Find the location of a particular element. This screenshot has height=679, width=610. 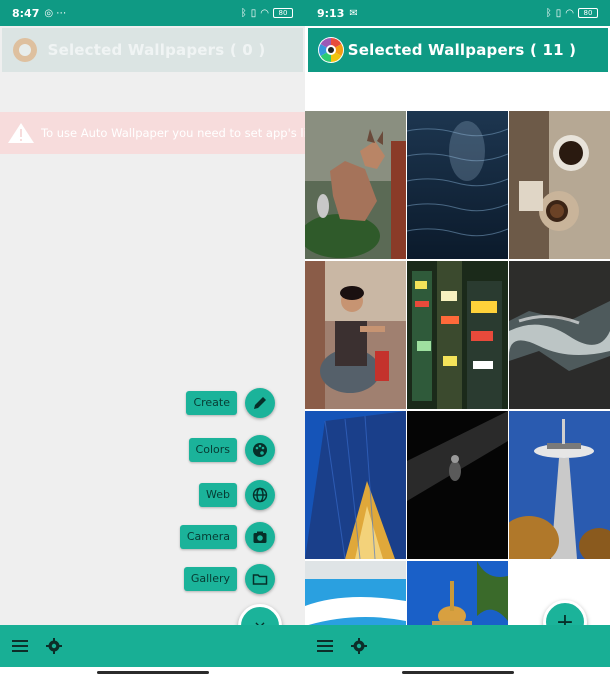

wallpaper-thumb-dark-figure is located at coordinates (457, 485).